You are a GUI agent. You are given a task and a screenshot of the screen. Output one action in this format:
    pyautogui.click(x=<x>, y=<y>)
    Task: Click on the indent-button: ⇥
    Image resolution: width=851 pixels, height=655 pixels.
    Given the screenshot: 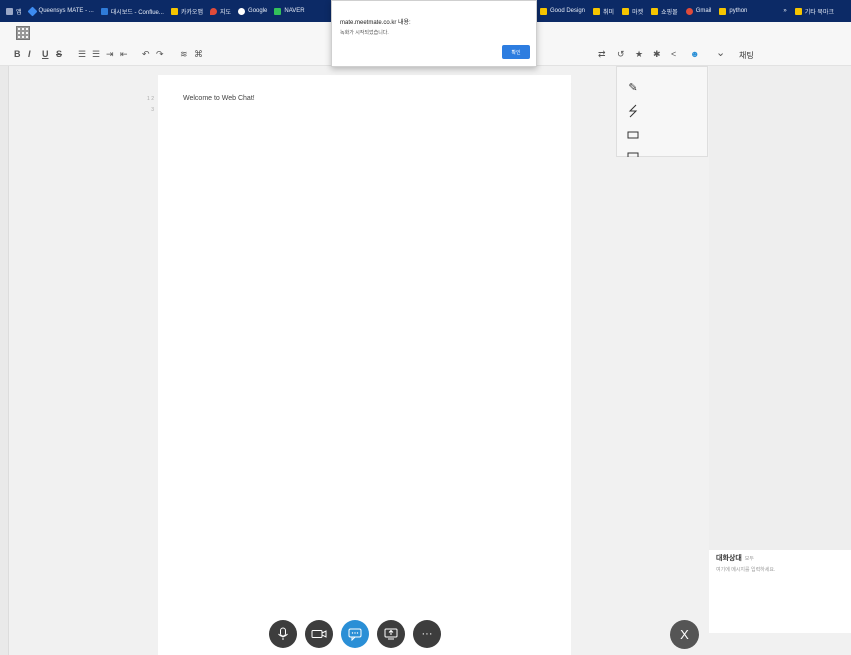 What is the action you would take?
    pyautogui.click(x=110, y=54)
    